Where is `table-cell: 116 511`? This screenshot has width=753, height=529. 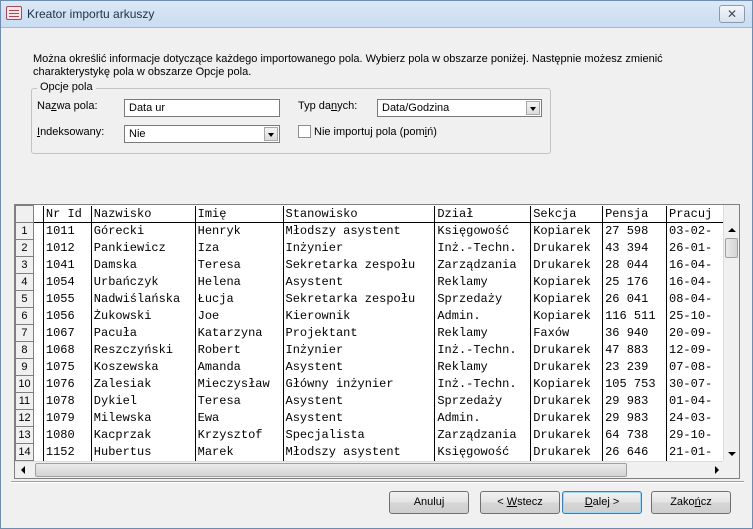
table-cell: 116 511 is located at coordinates (635, 316).